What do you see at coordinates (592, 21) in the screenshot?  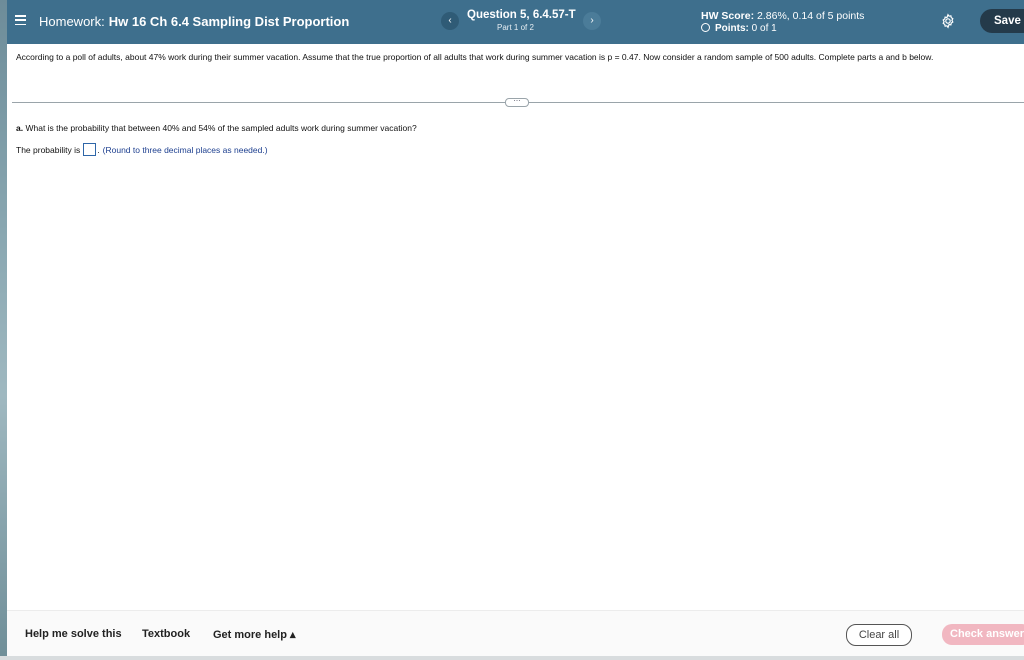 I see `next-question-button: ›` at bounding box center [592, 21].